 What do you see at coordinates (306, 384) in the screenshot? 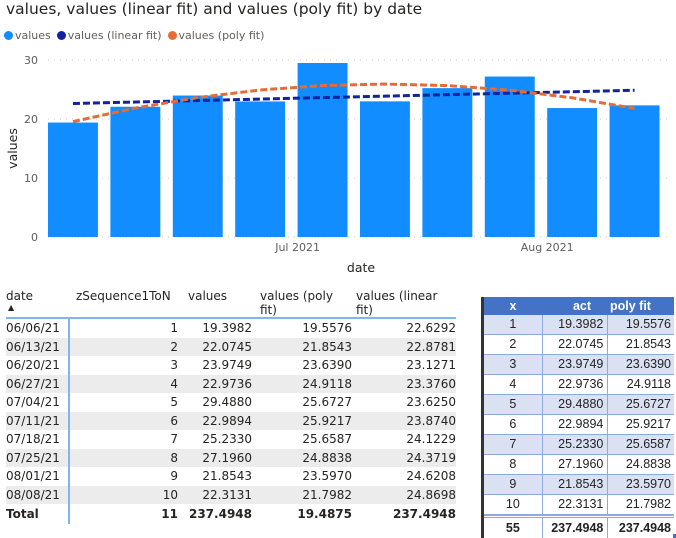
I see `table-cell: 24.9118` at bounding box center [306, 384].